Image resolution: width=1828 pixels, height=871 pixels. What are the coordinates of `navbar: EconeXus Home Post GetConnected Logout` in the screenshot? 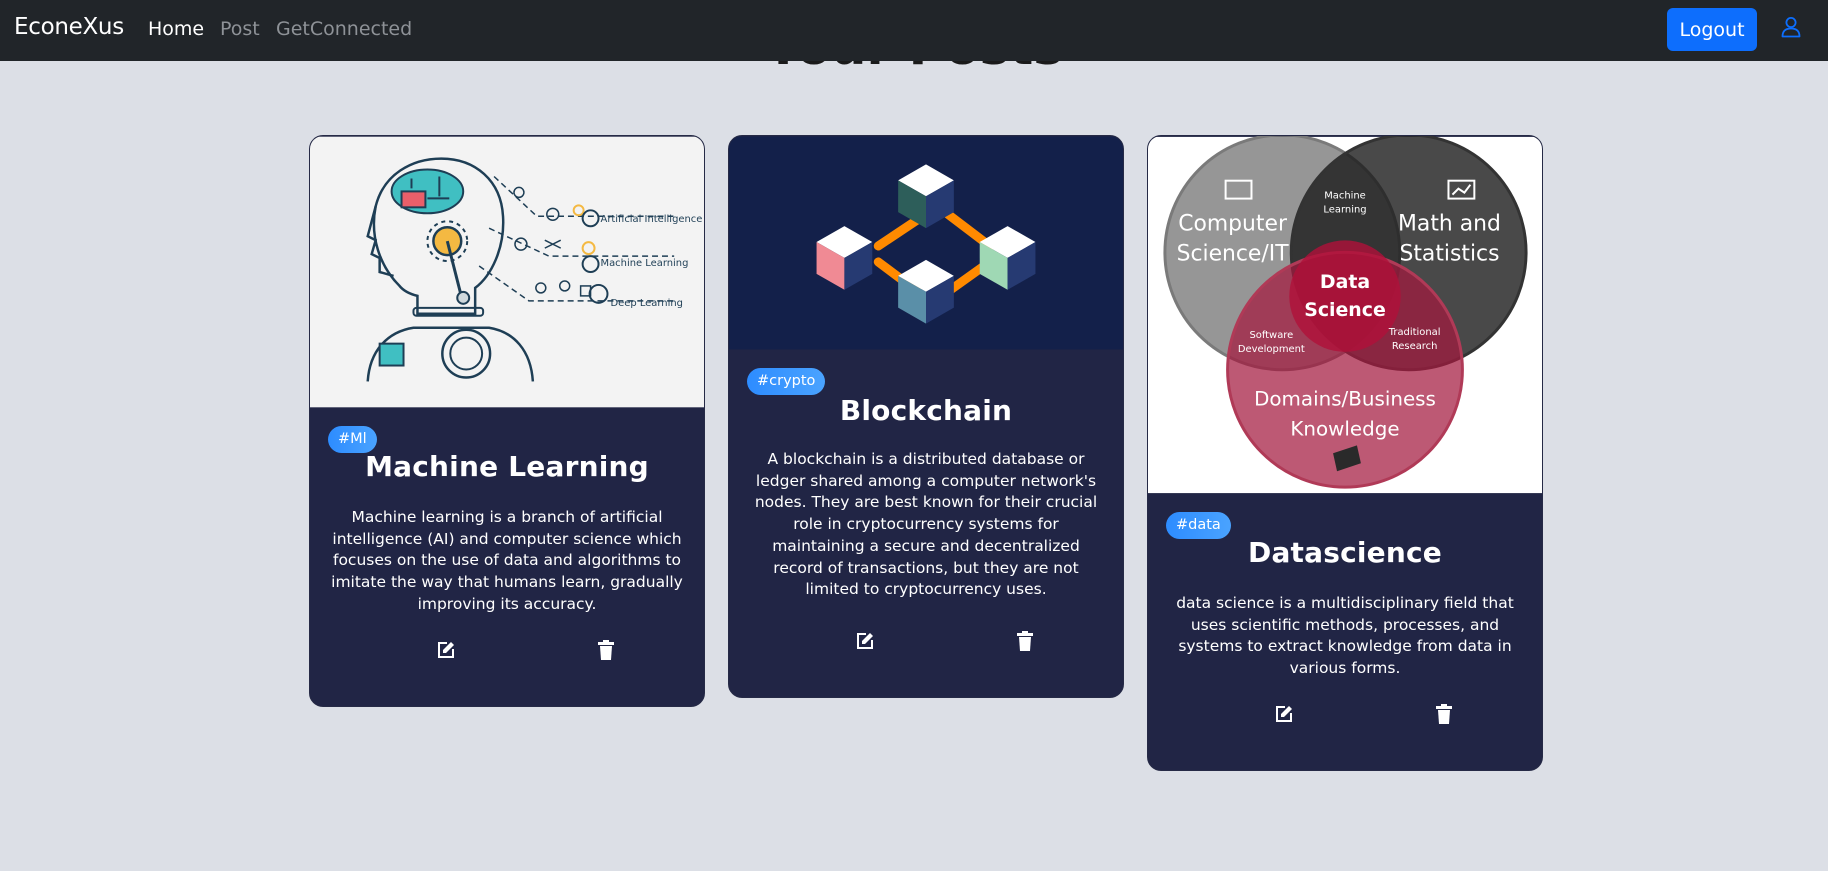 It's located at (914, 30).